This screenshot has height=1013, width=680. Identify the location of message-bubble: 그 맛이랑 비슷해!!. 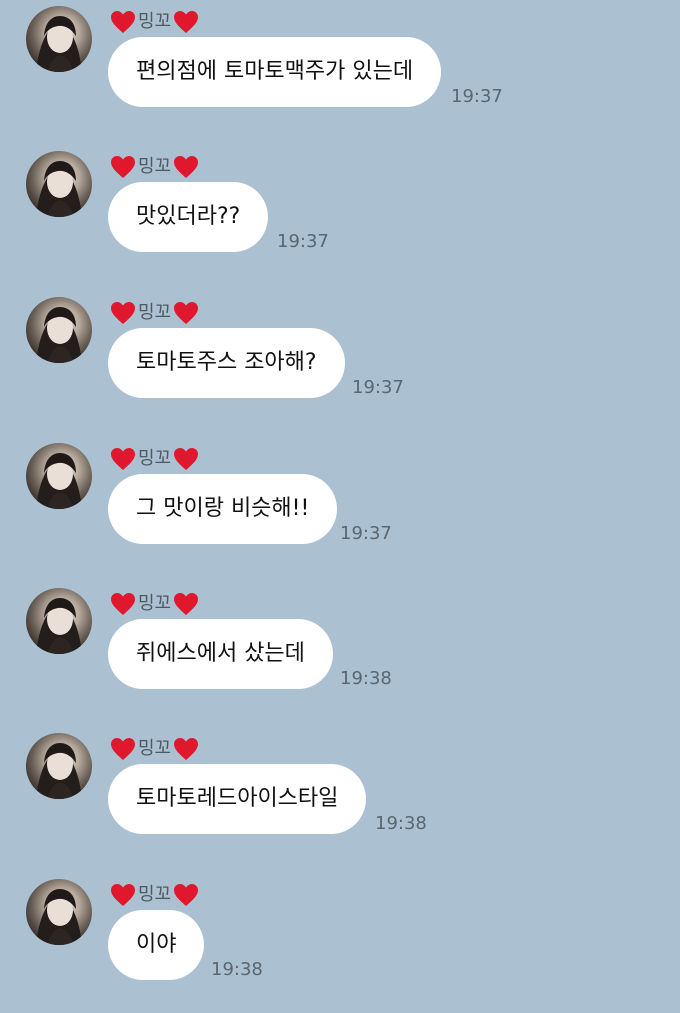
(223, 509).